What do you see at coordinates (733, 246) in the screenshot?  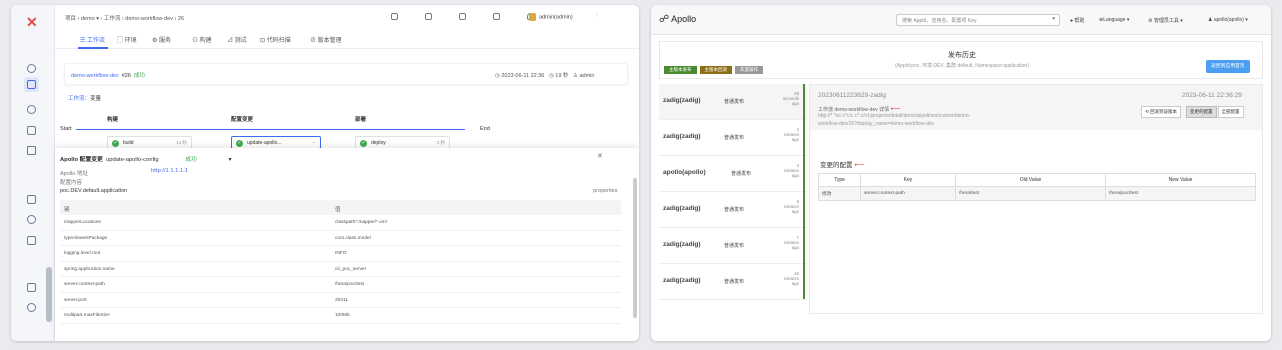 I see `history-item: zadig(zadig) 普通发布 7 minutes ago` at bounding box center [733, 246].